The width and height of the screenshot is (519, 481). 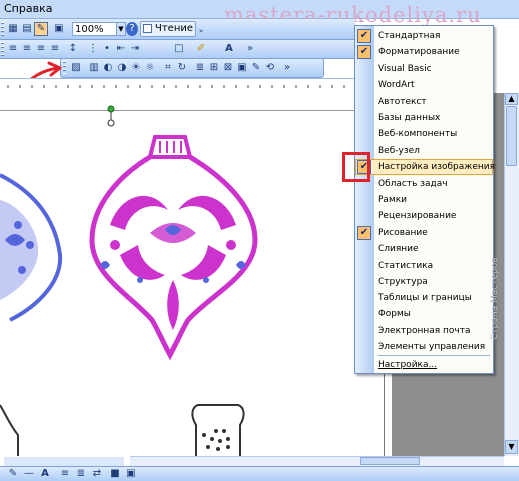 What do you see at coordinates (259, 473) in the screenshot?
I see `drawing-toolbar: ✎ — A ≡ ≣ ⇄ ■ ▣` at bounding box center [259, 473].